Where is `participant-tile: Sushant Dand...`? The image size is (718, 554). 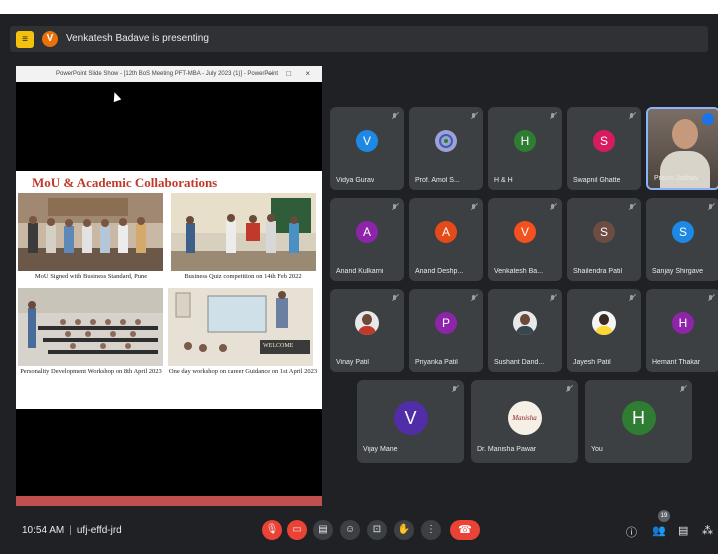
participant-tile: Sushant Dand... is located at coordinates (525, 330).